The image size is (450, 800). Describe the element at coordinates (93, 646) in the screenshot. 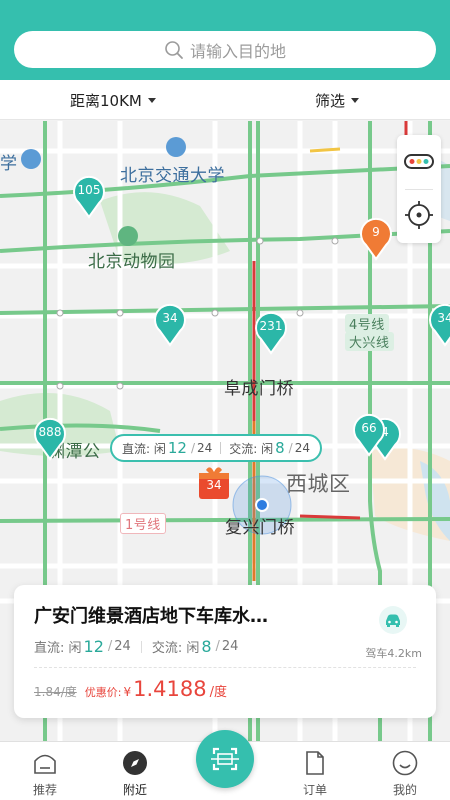

I see `direct-free: 12` at that location.